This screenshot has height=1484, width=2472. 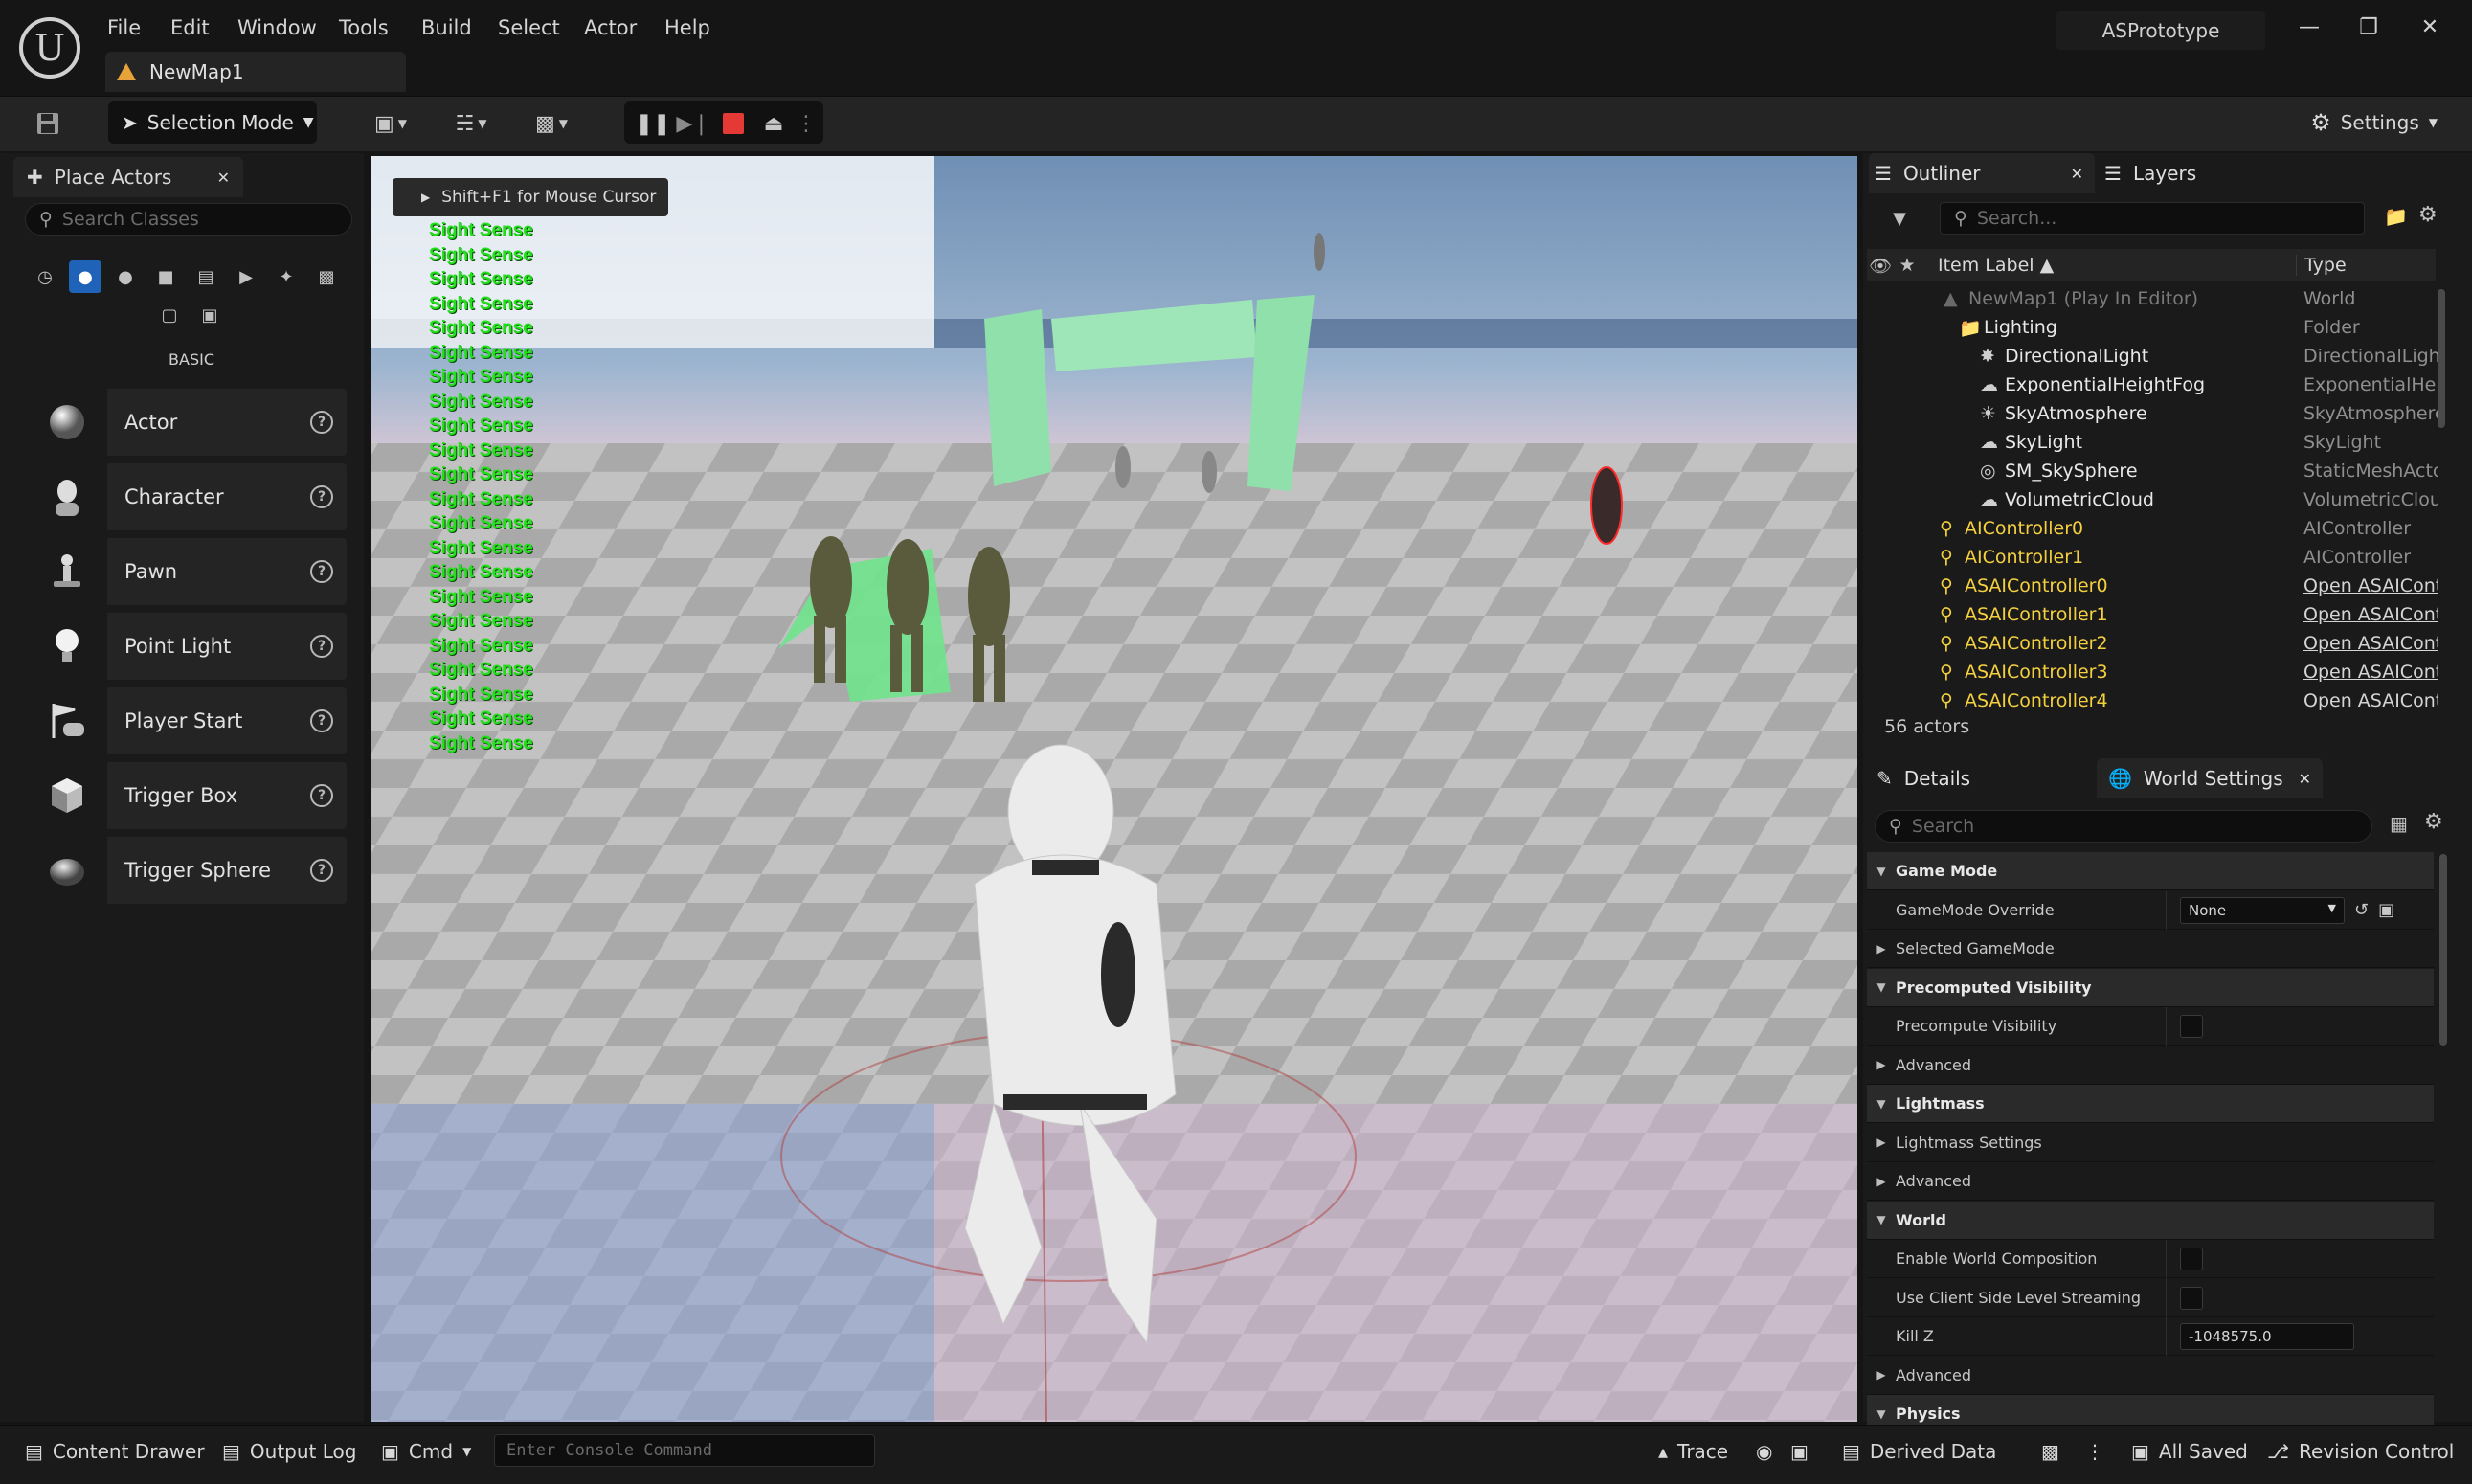 I want to click on visibility-icon: 👁, so click(x=1880, y=266).